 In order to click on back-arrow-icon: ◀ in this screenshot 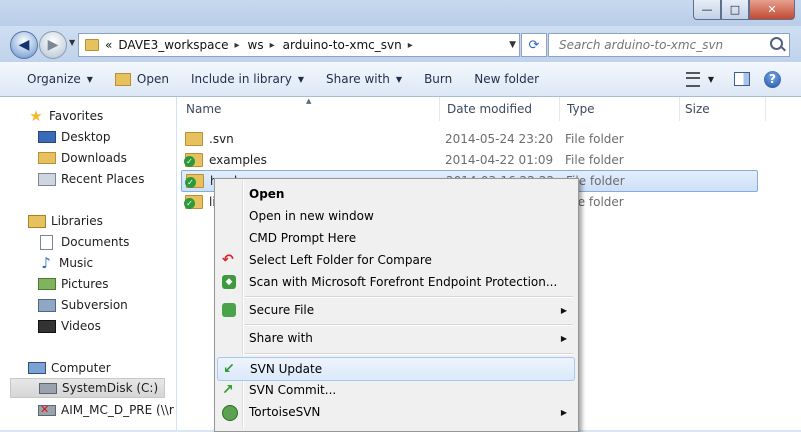, I will do `click(24, 45)`.